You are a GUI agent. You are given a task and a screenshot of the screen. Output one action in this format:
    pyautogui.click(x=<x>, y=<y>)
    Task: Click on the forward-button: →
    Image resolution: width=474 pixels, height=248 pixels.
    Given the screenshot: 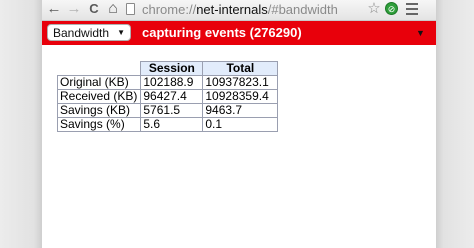 What is the action you would take?
    pyautogui.click(x=74, y=9)
    